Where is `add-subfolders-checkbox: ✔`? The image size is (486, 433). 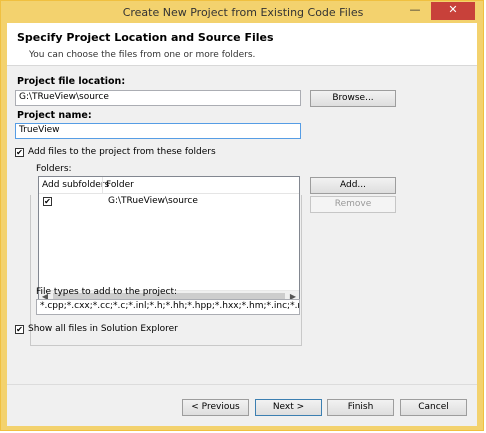 add-subfolders-checkbox: ✔ is located at coordinates (47, 201).